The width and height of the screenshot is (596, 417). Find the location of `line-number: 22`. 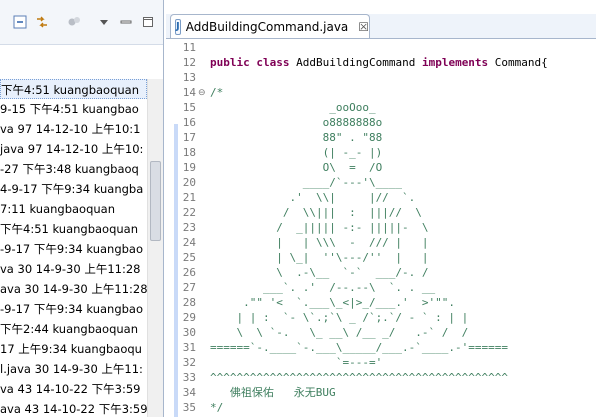

line-number: 22 is located at coordinates (189, 212).